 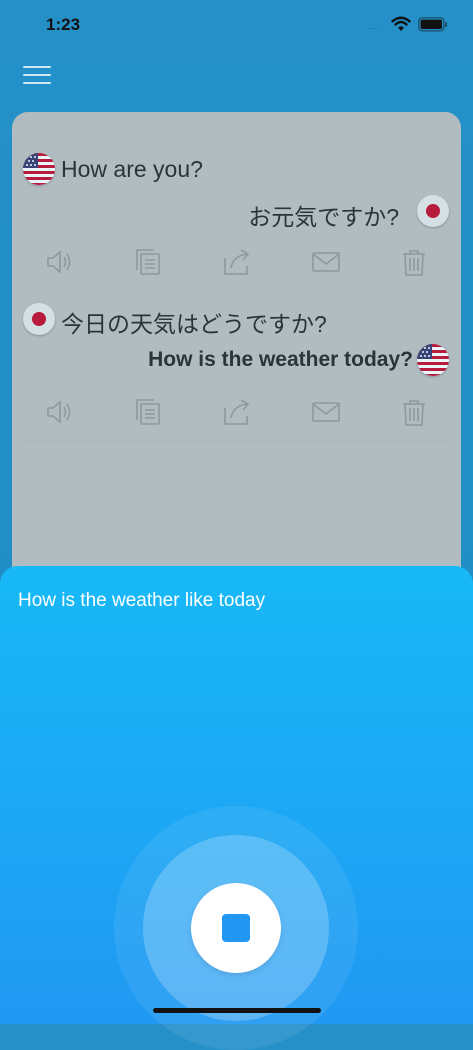 What do you see at coordinates (280, 359) in the screenshot?
I see `translated-text: How is the weather today?` at bounding box center [280, 359].